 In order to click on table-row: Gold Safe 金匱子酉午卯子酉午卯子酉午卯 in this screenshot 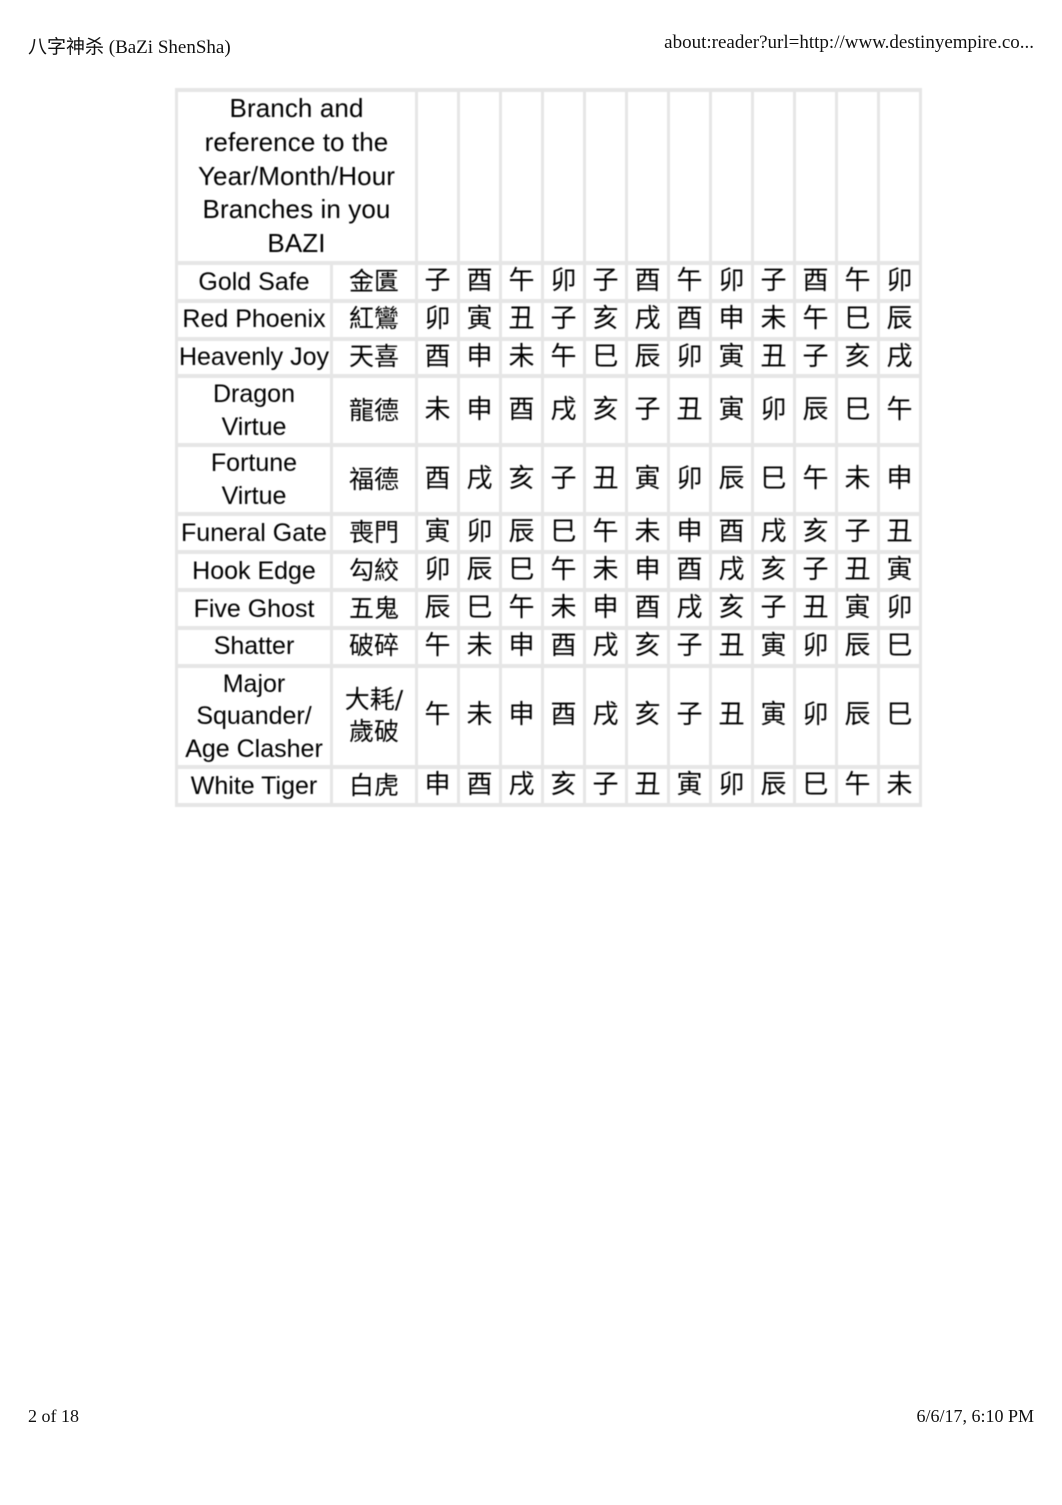, I will do `click(549, 281)`.